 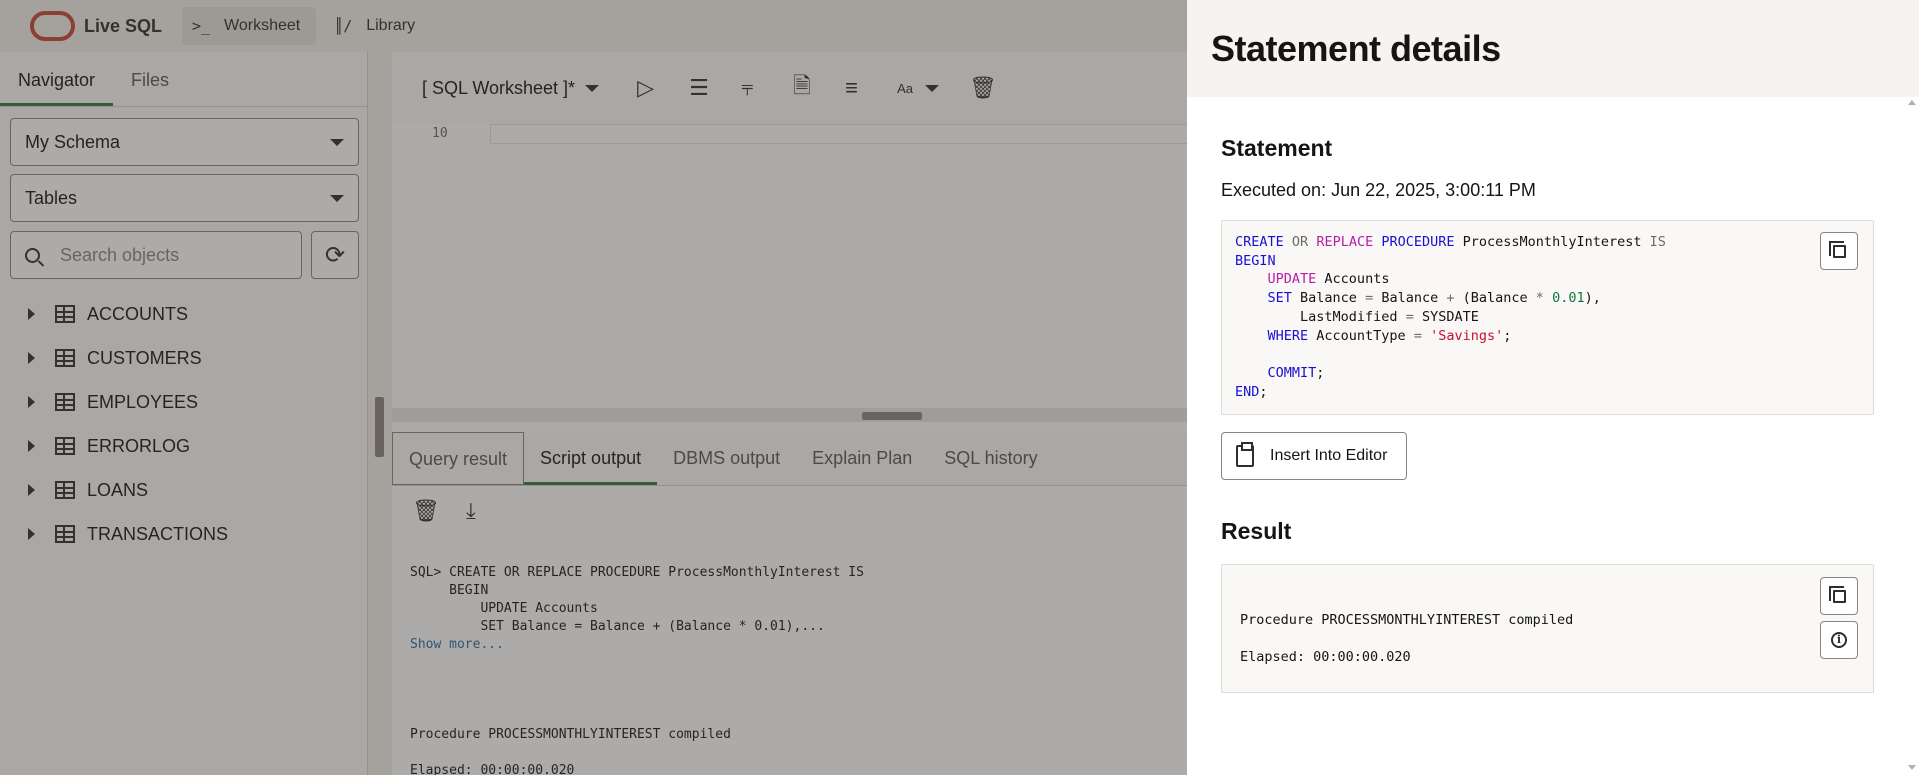 What do you see at coordinates (1256, 531) in the screenshot?
I see `result-heading: Result` at bounding box center [1256, 531].